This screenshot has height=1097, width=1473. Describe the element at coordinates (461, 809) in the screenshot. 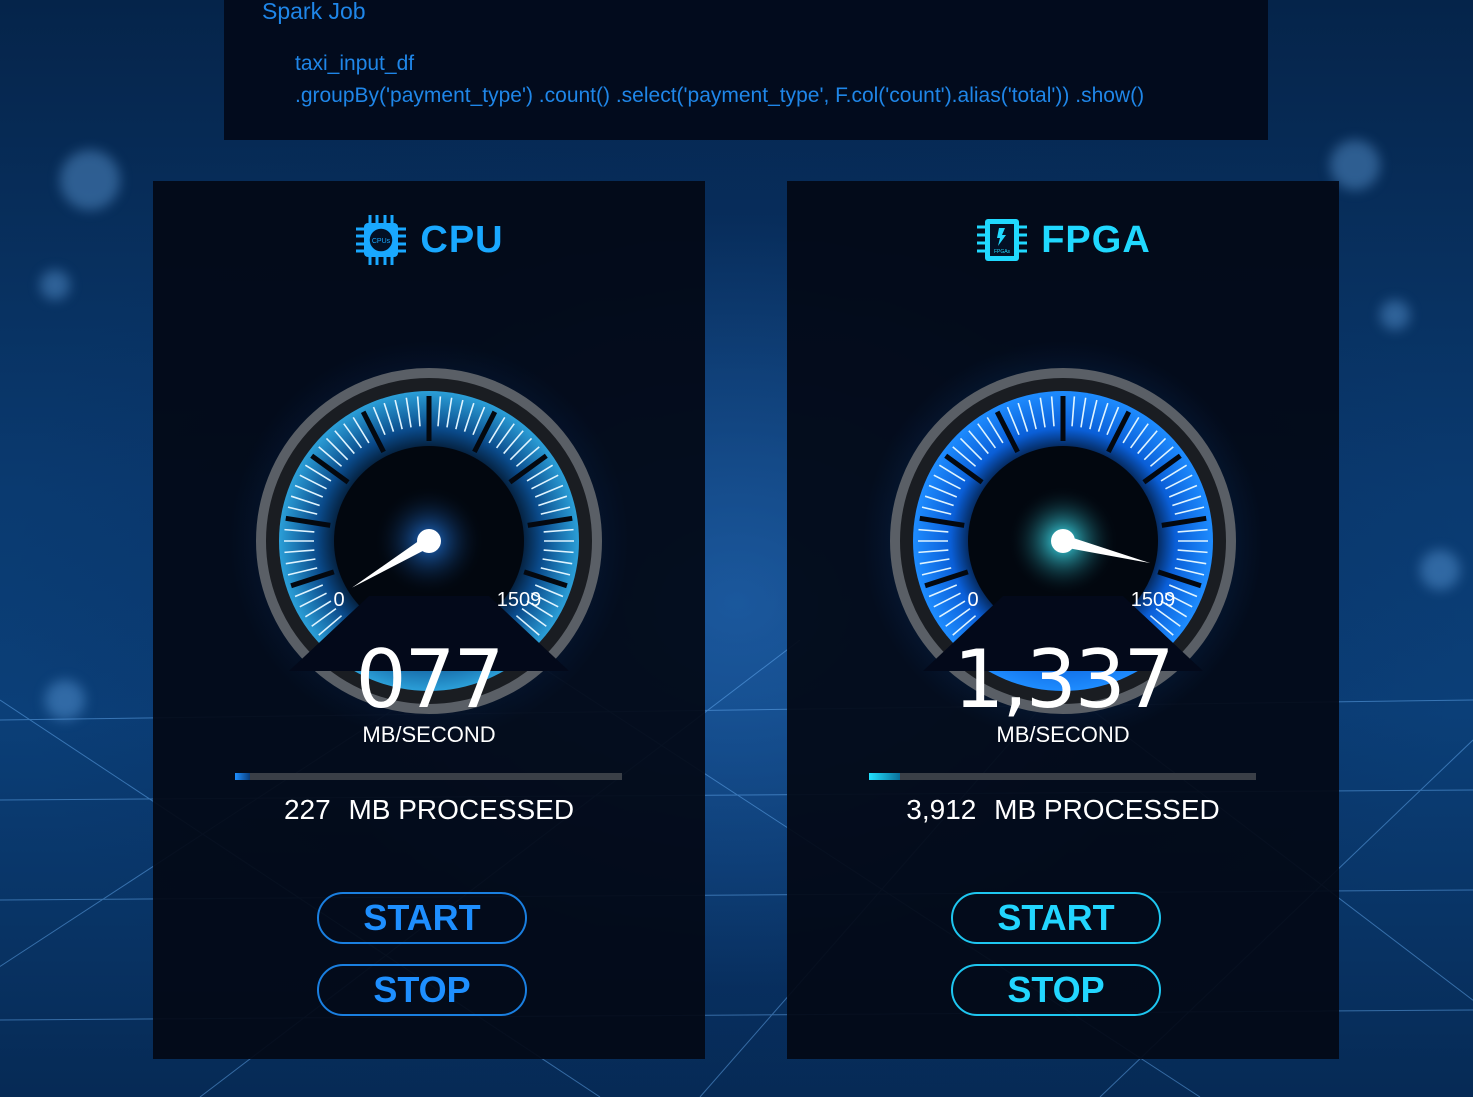

I see `cpu-processed-label: MB PROCESSED` at that location.